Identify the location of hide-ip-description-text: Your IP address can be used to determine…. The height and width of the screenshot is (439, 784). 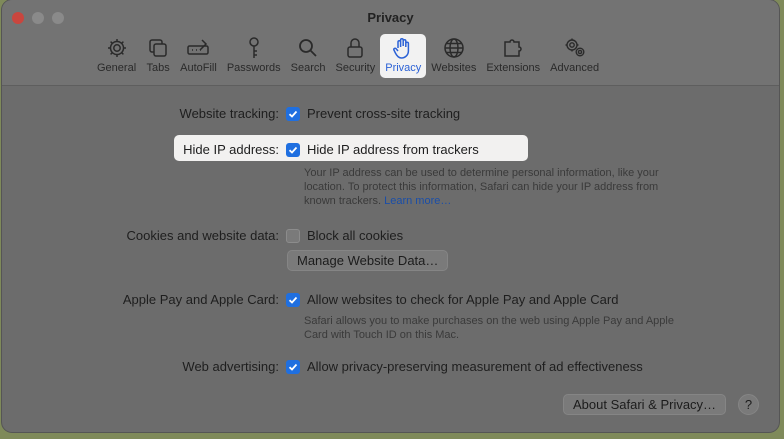
(481, 187).